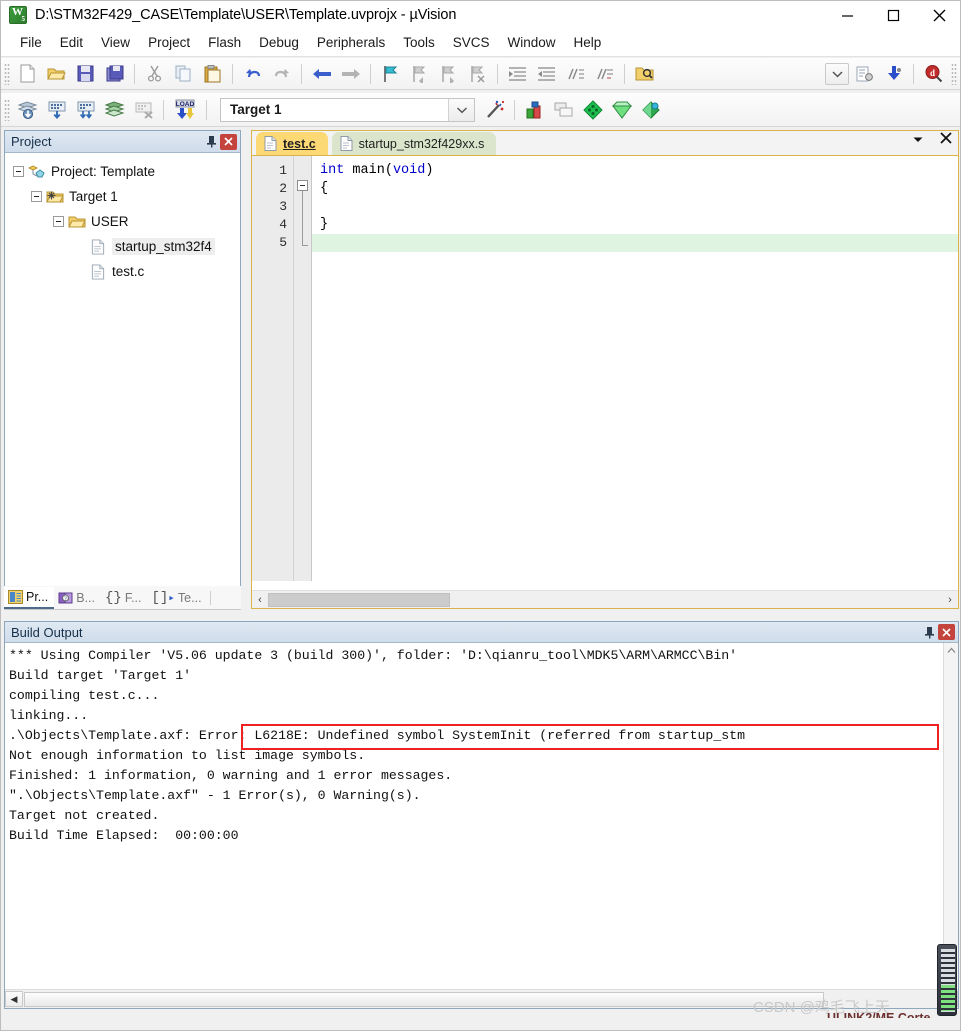 The image size is (961, 1031). I want to click on navigate-back-icon, so click(321, 74).